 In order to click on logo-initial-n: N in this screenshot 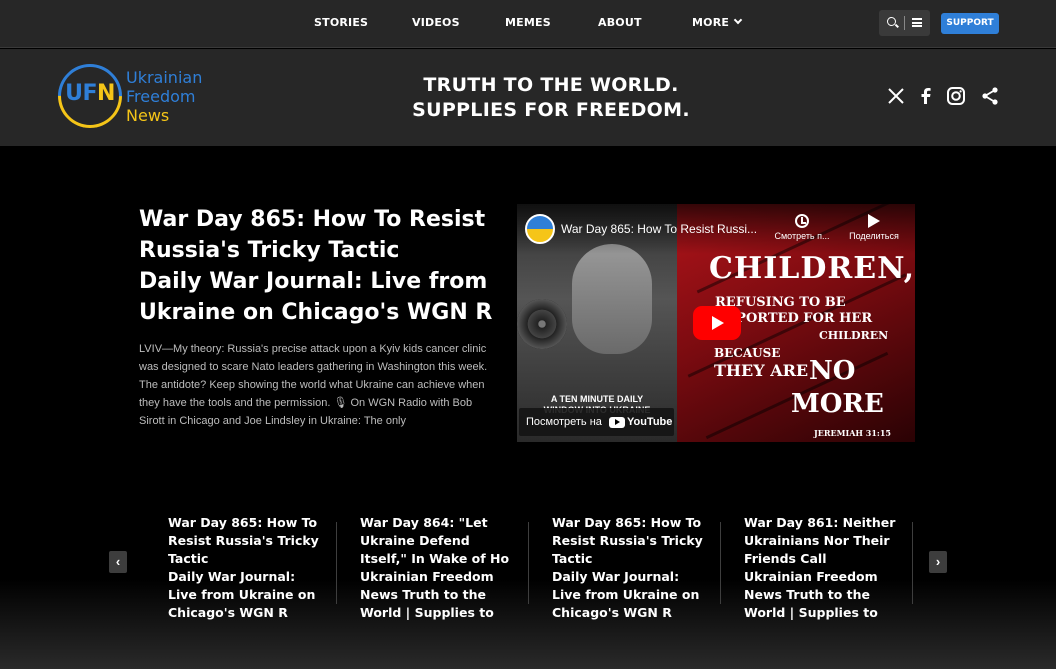, I will do `click(105, 93)`.